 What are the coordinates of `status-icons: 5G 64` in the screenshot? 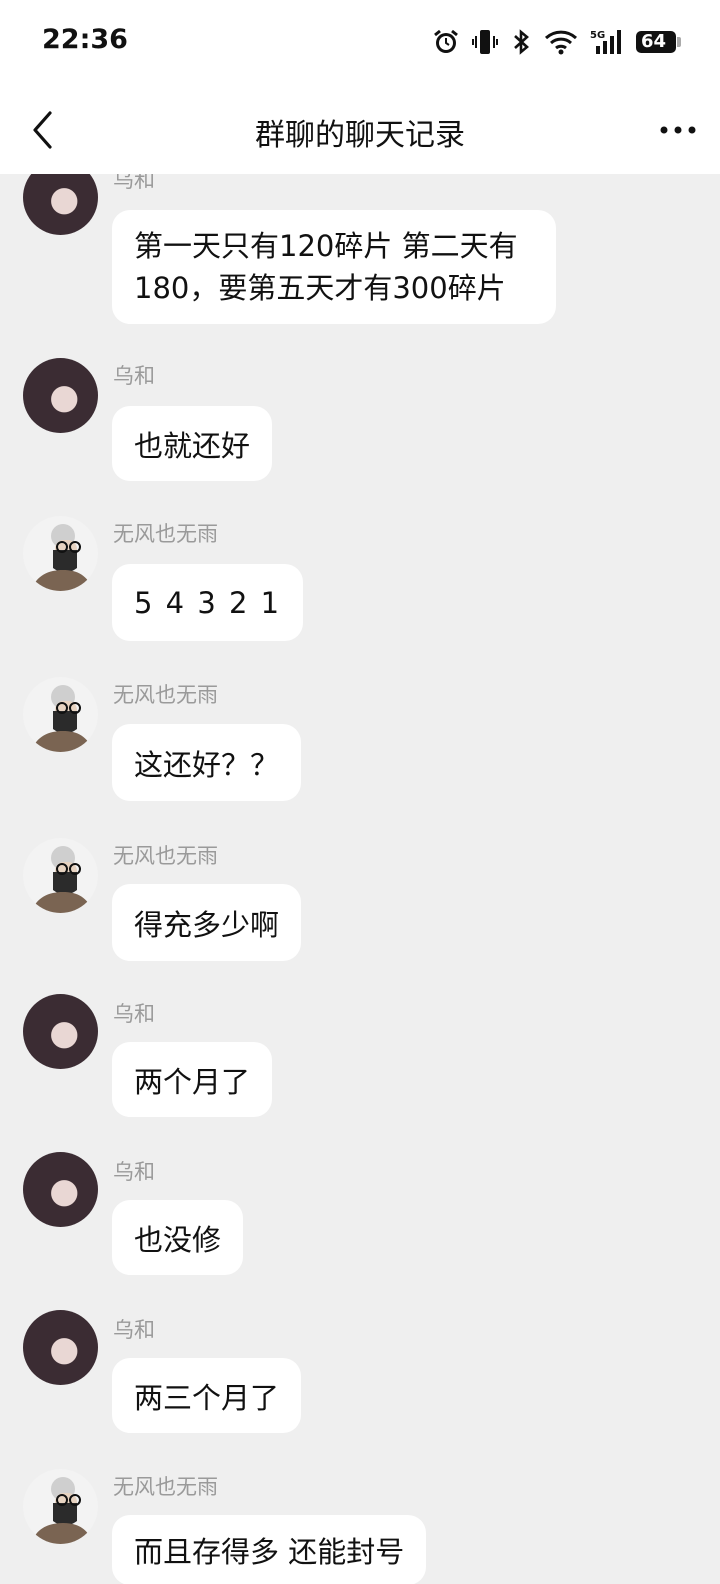 It's located at (556, 42).